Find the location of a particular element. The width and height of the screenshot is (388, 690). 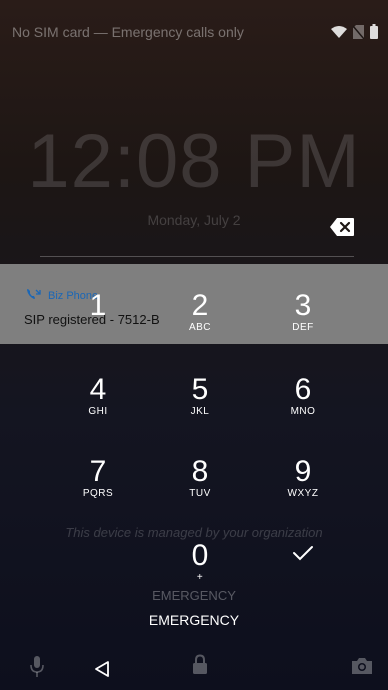

status-text: No SIM card — Emergency calls only is located at coordinates (128, 32).